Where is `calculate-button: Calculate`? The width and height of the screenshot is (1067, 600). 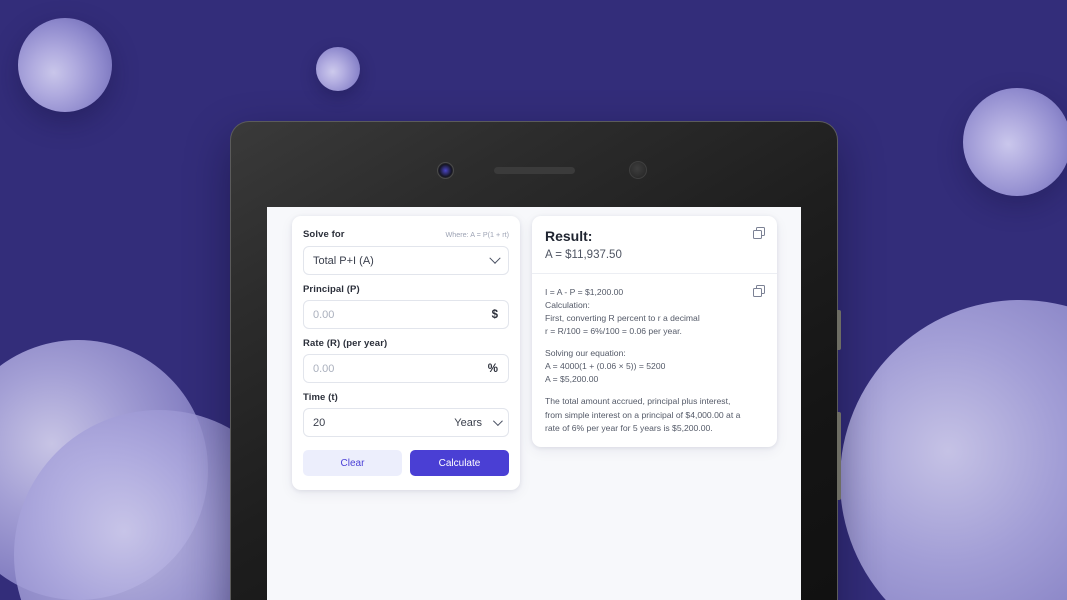 calculate-button: Calculate is located at coordinates (459, 463).